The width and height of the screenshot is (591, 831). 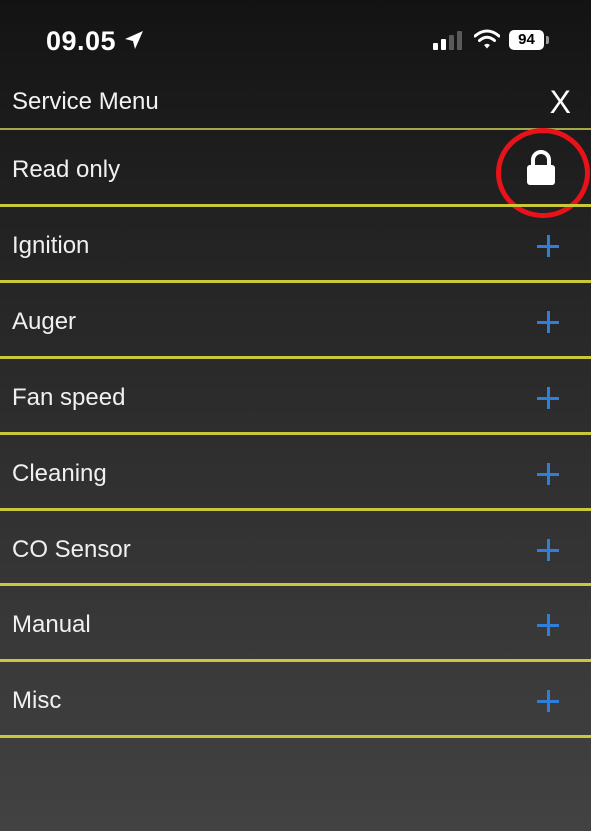 I want to click on location-arrow-icon, so click(x=134, y=40).